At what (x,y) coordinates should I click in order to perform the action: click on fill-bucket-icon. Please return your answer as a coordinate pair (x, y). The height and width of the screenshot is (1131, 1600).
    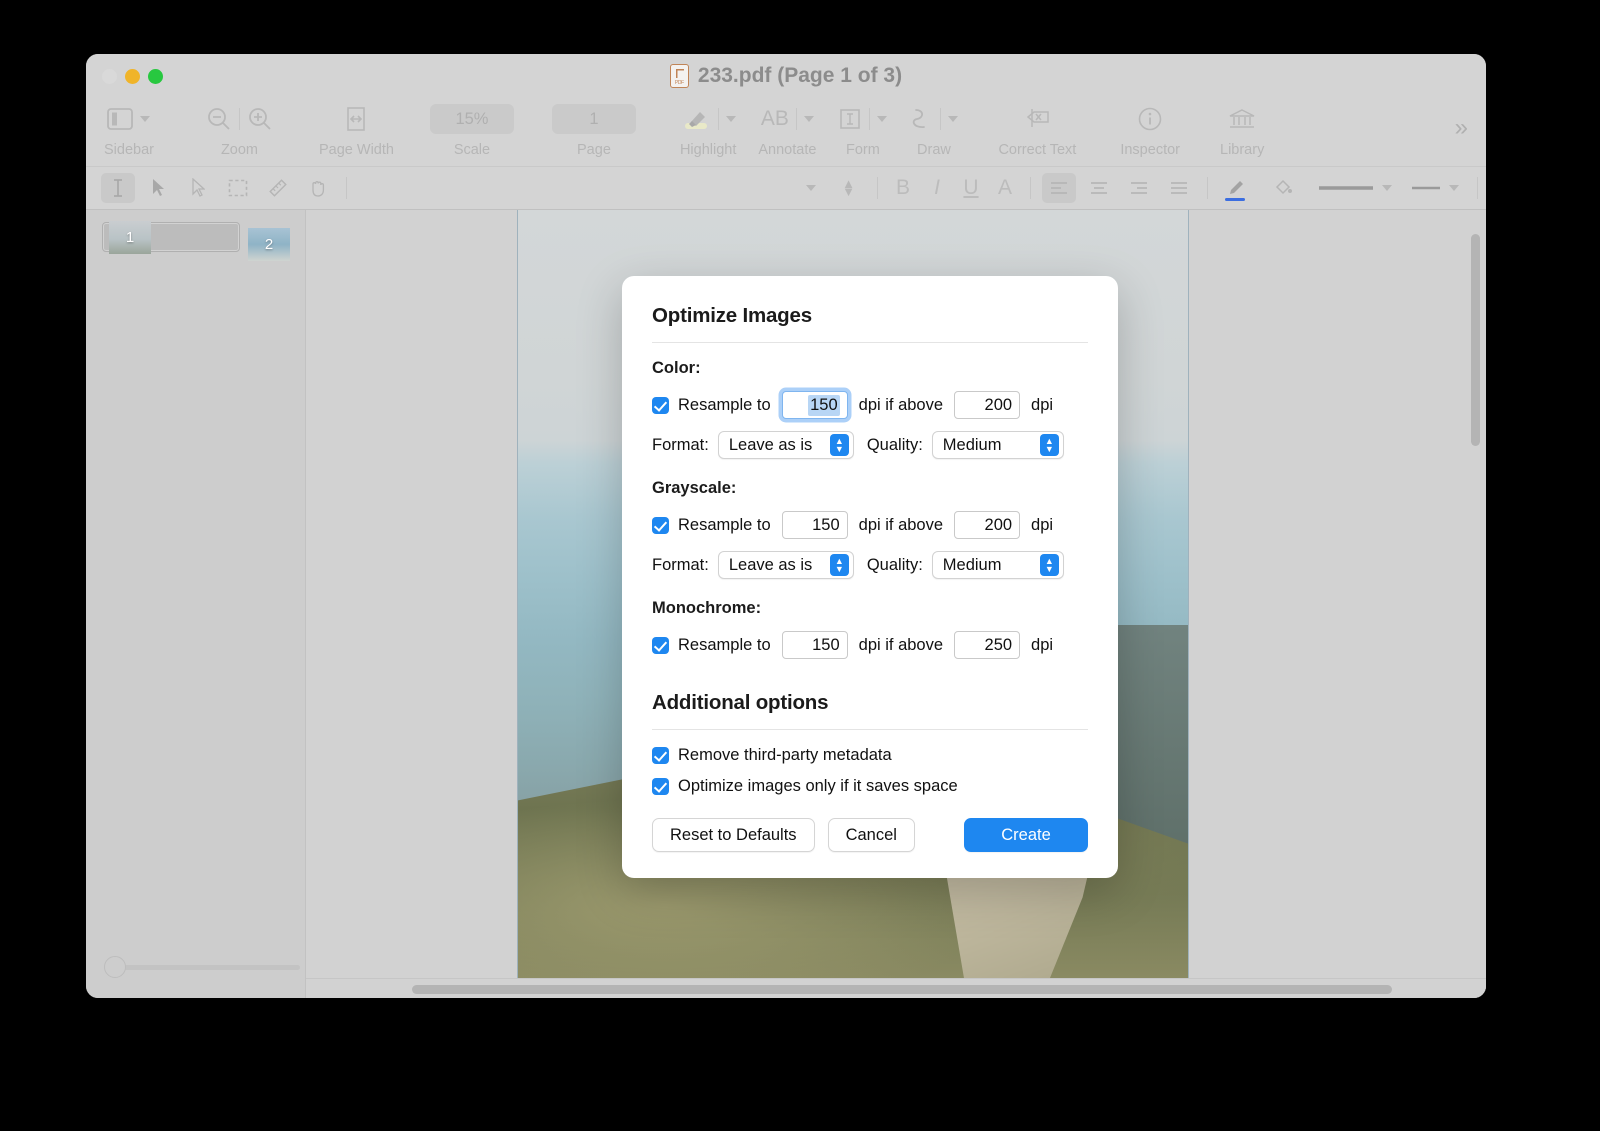
    Looking at the image, I should click on (1283, 188).